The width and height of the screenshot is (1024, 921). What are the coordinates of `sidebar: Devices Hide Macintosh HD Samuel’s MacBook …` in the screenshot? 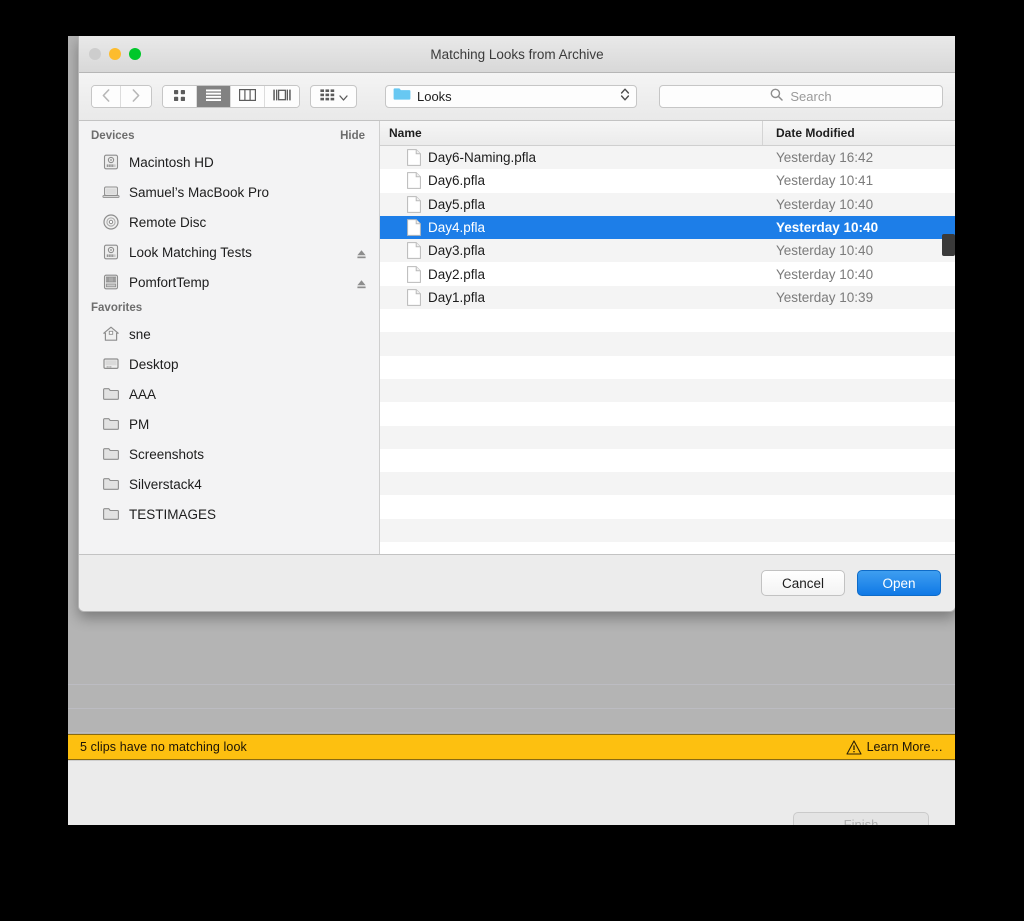 It's located at (229, 337).